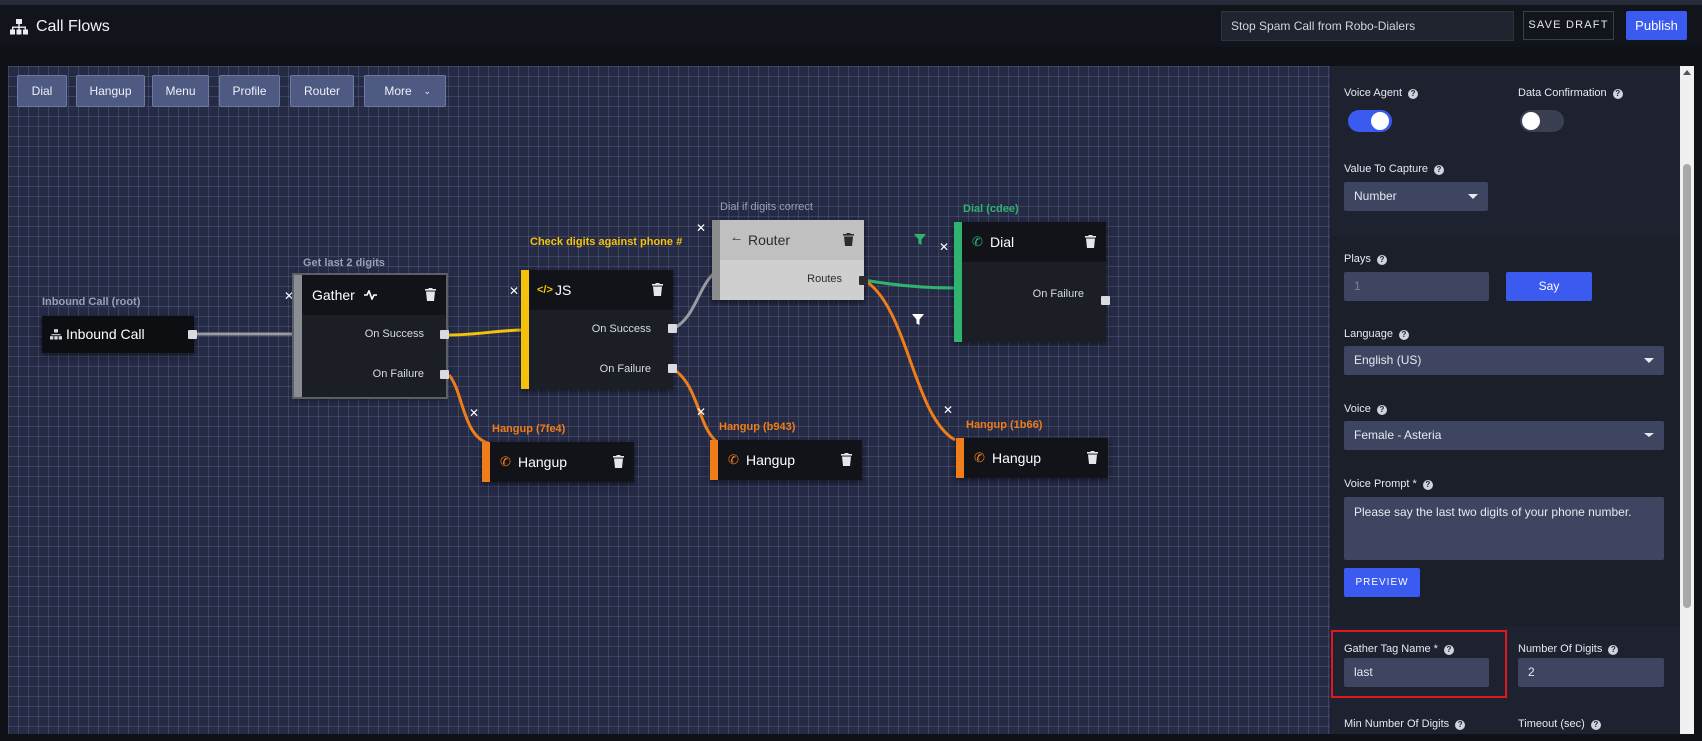  I want to click on label-text: Voice, so click(1357, 409).